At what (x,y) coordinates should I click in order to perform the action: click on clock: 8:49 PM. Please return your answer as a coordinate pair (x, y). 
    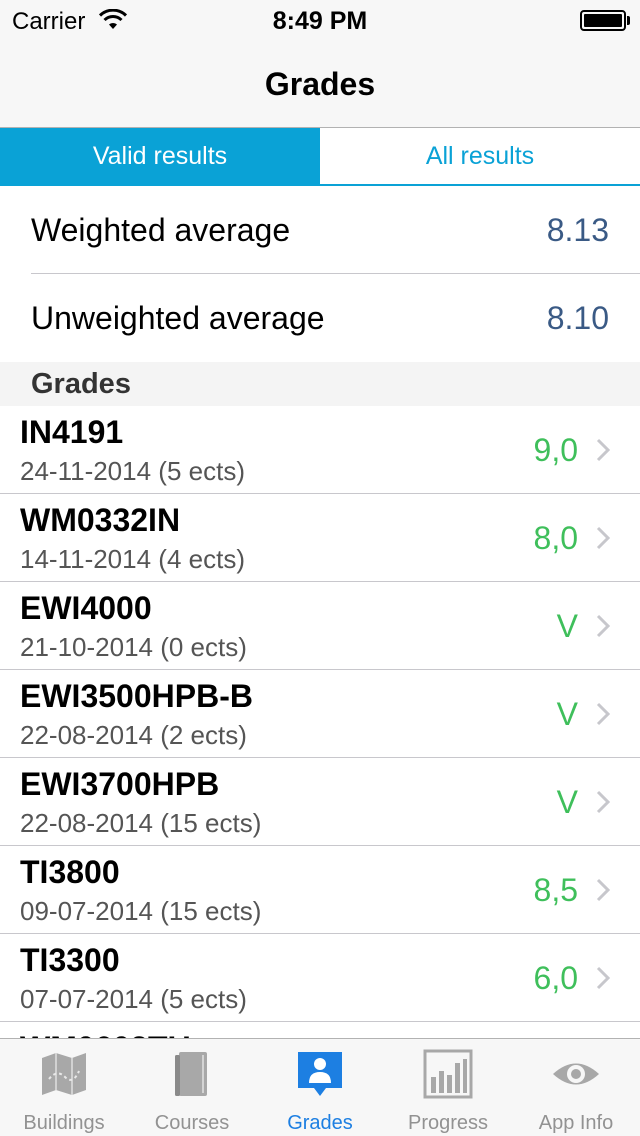
    Looking at the image, I should click on (320, 21).